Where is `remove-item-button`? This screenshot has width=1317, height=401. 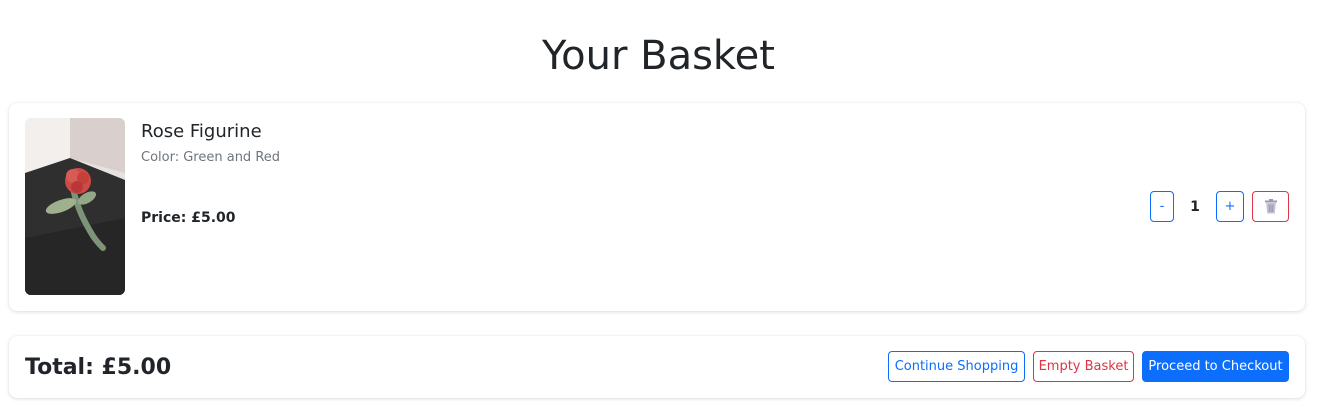
remove-item-button is located at coordinates (1270, 206).